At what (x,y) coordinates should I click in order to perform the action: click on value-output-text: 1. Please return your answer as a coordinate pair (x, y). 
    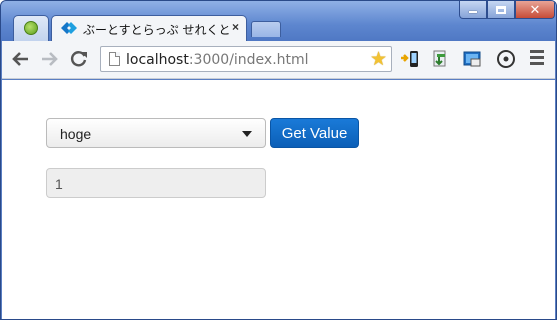
    Looking at the image, I should click on (59, 184).